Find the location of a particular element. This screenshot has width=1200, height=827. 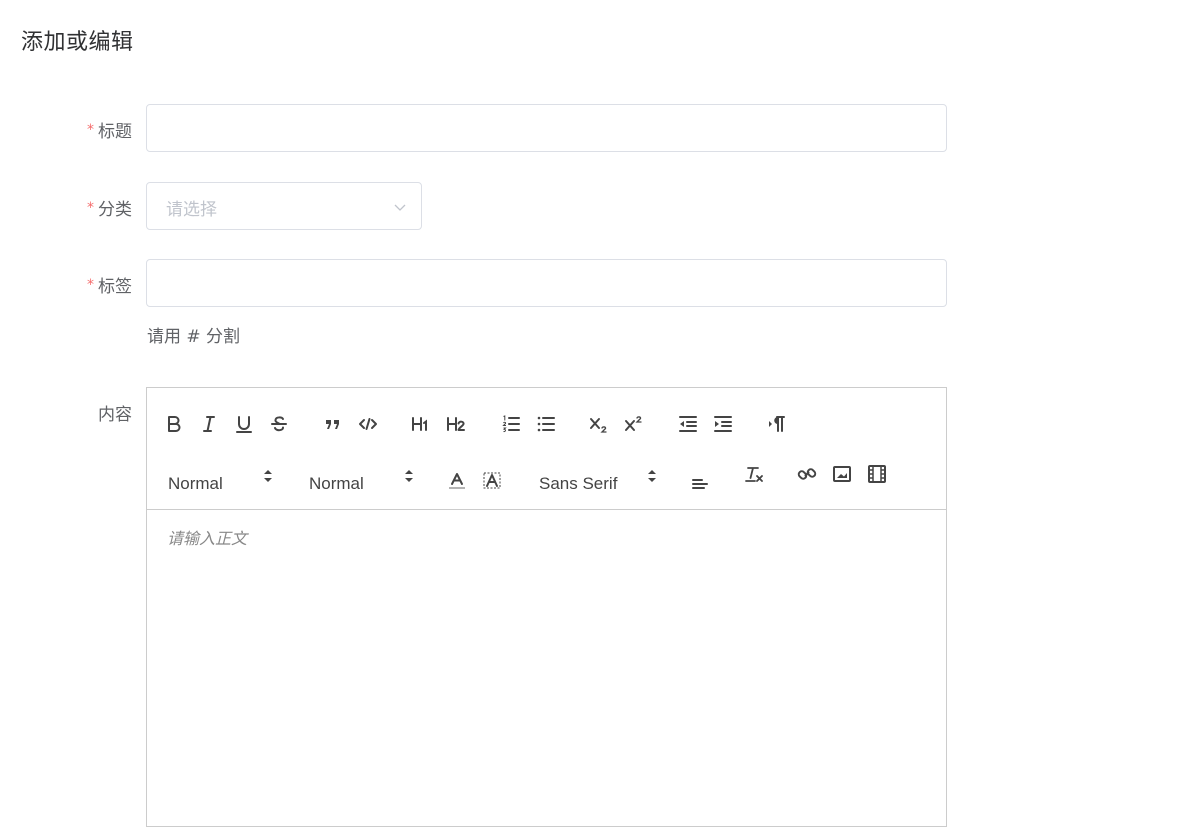

direction-button is located at coordinates (777, 424).